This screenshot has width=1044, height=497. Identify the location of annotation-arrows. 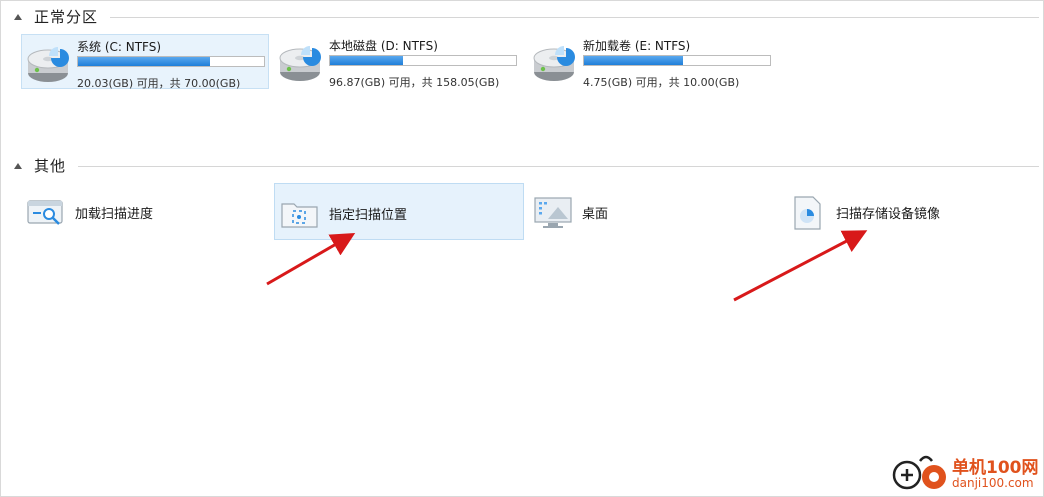
(567, 266).